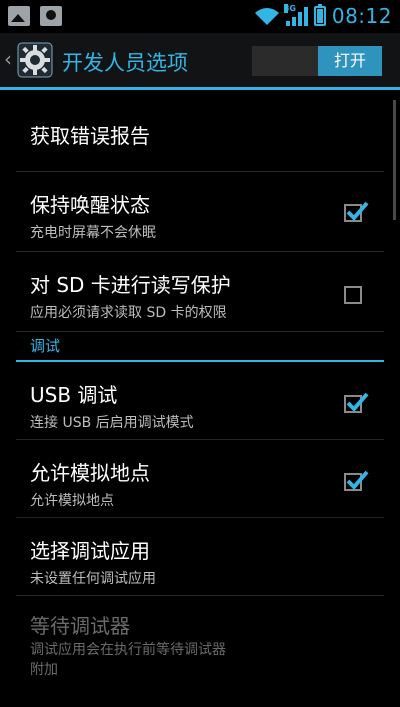 The height and width of the screenshot is (707, 400). Describe the element at coordinates (200, 212) in the screenshot. I see `list-item-stay-awake: 保持唤醒状态 充电时屏幕不会休眠` at that location.